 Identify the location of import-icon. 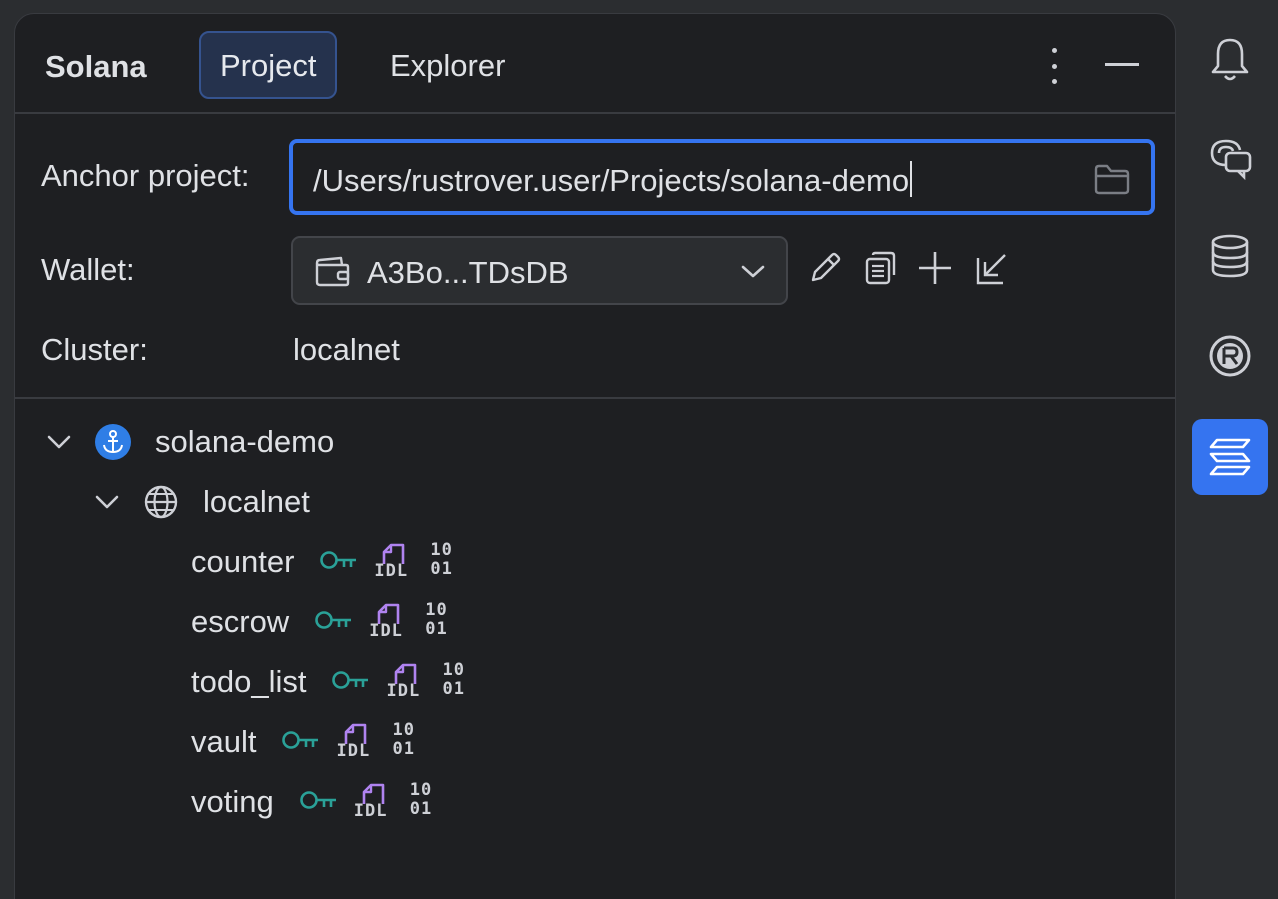
(993, 270).